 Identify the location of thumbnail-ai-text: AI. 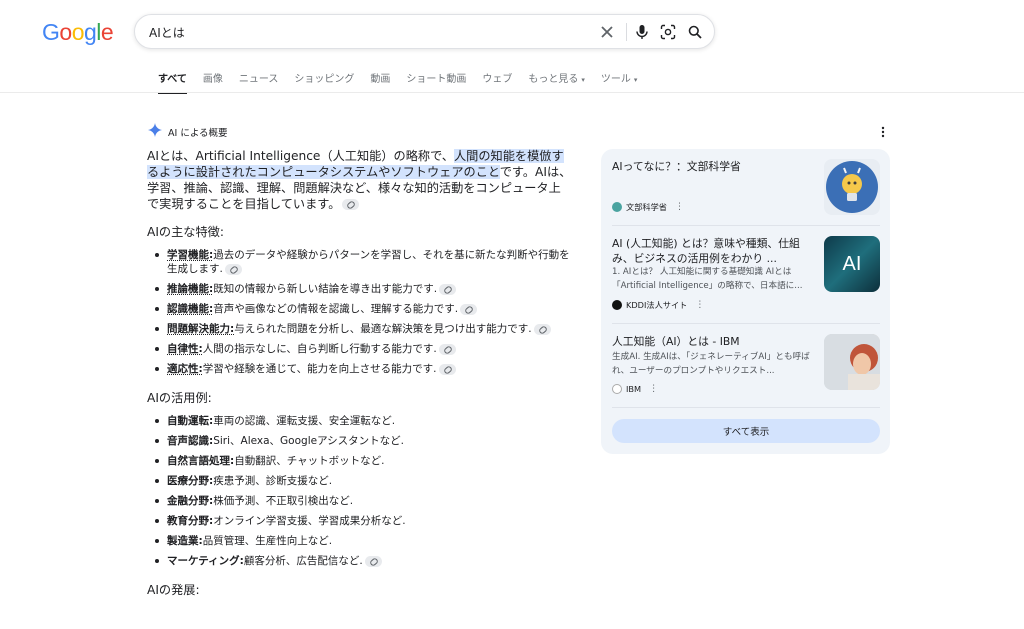
(852, 263).